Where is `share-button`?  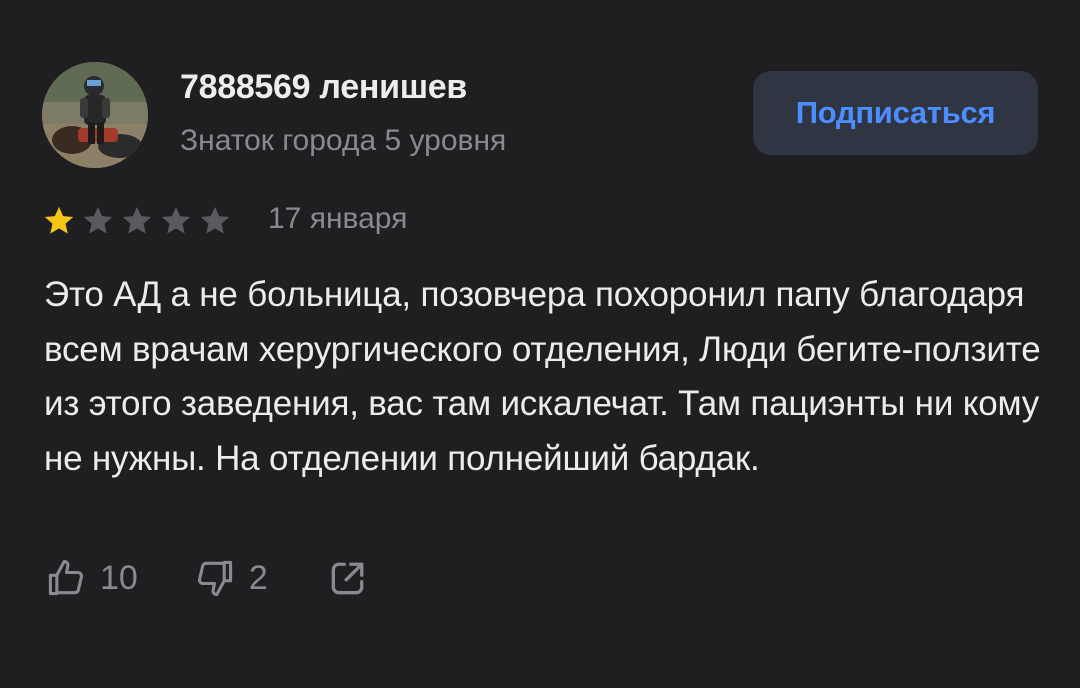 share-button is located at coordinates (348, 578).